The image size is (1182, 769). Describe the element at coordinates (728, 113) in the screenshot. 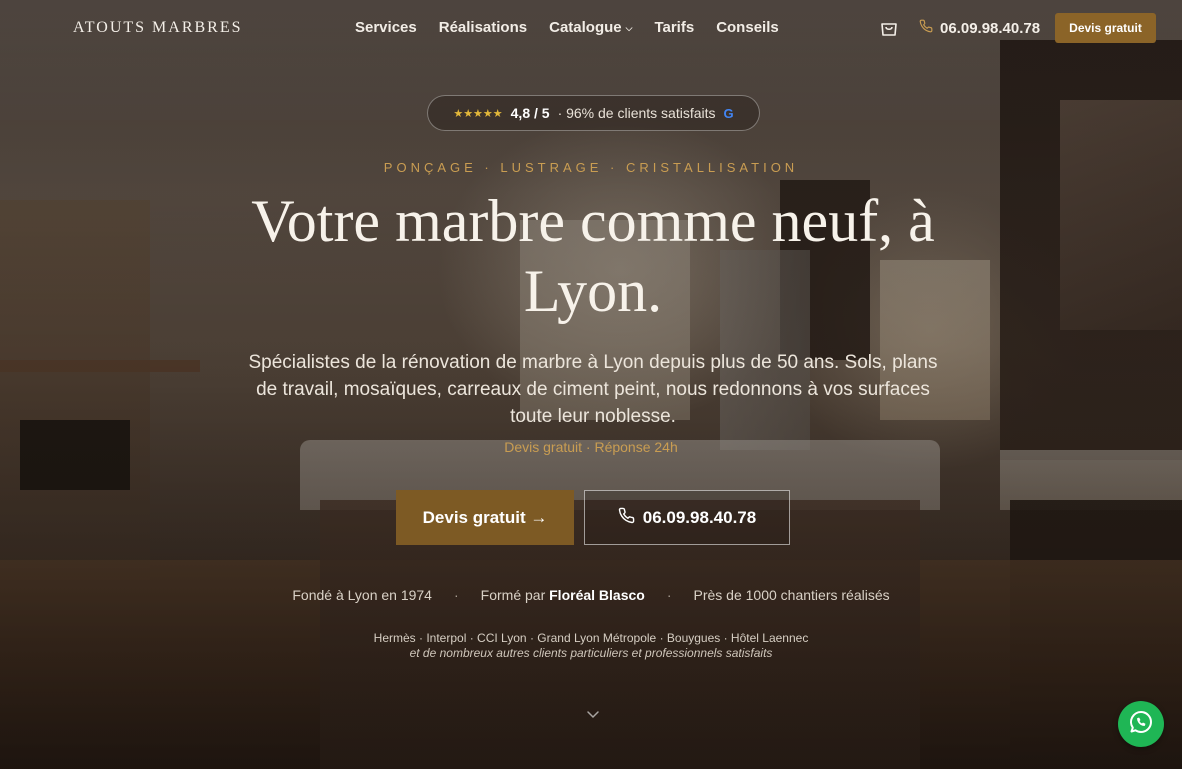

I see `google-icon: G` at that location.